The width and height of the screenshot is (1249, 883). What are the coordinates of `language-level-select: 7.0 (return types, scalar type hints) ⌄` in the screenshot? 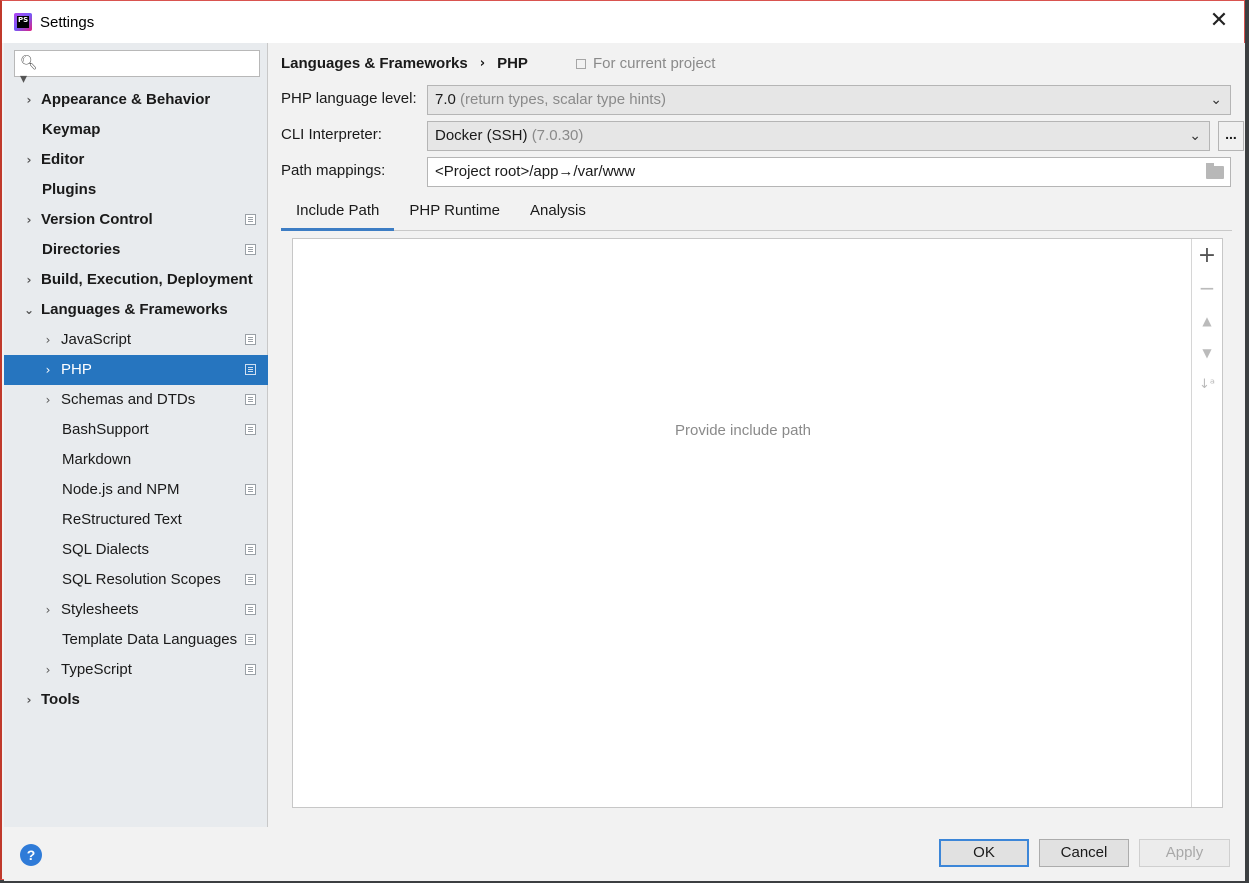 It's located at (829, 100).